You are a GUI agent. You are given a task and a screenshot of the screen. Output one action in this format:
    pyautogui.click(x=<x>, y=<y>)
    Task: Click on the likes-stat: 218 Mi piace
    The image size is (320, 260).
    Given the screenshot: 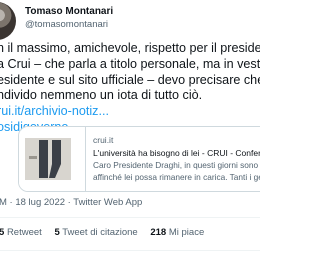 What is the action you would take?
    pyautogui.click(x=177, y=232)
    